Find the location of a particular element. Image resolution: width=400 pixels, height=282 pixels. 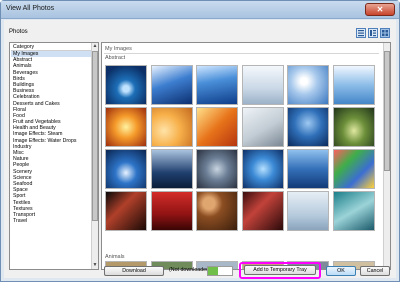

category-item: Travel is located at coordinates (52, 221).